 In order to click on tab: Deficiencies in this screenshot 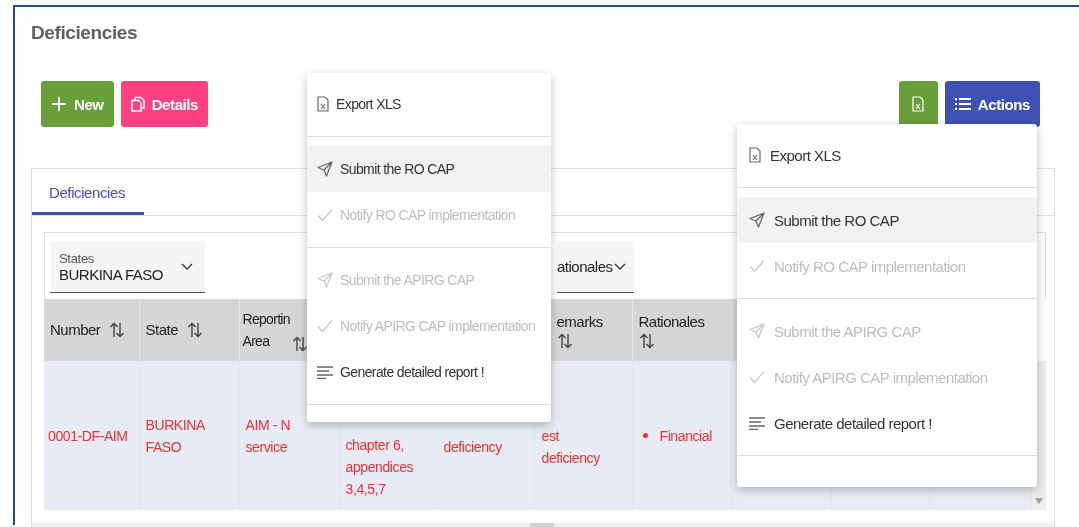, I will do `click(88, 192)`.